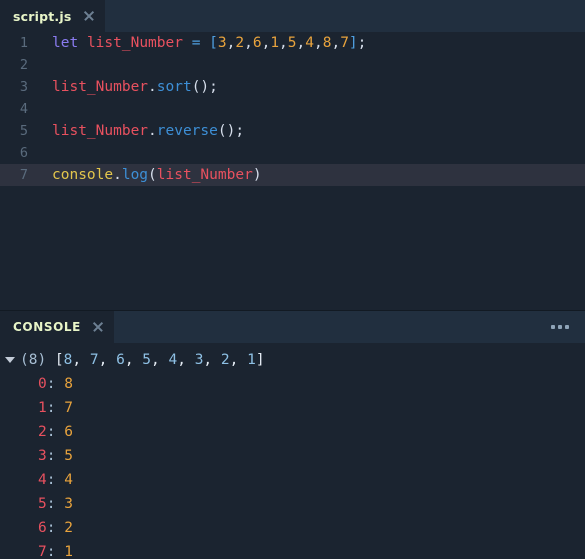  What do you see at coordinates (57, 327) in the screenshot?
I see `console-tab: CONSOLE` at bounding box center [57, 327].